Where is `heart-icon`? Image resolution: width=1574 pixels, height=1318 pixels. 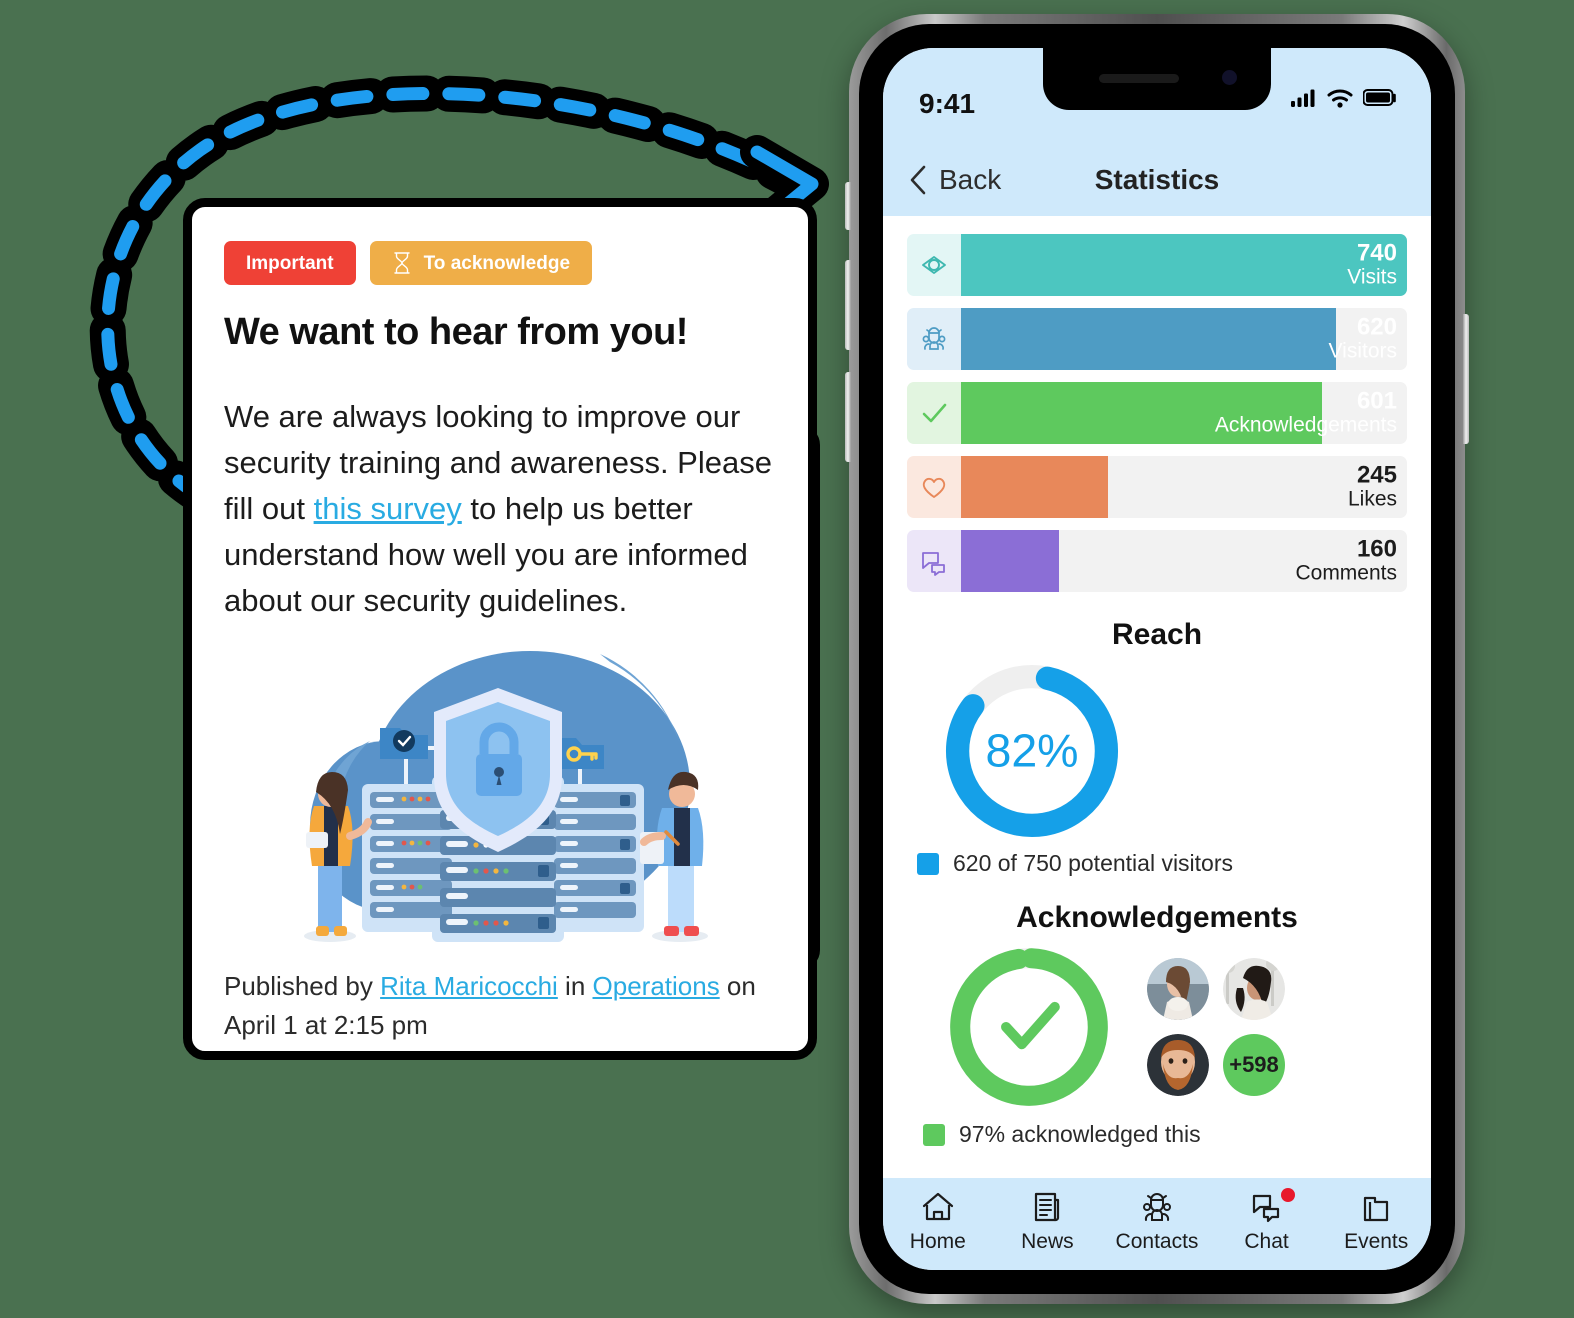
heart-icon is located at coordinates (934, 487).